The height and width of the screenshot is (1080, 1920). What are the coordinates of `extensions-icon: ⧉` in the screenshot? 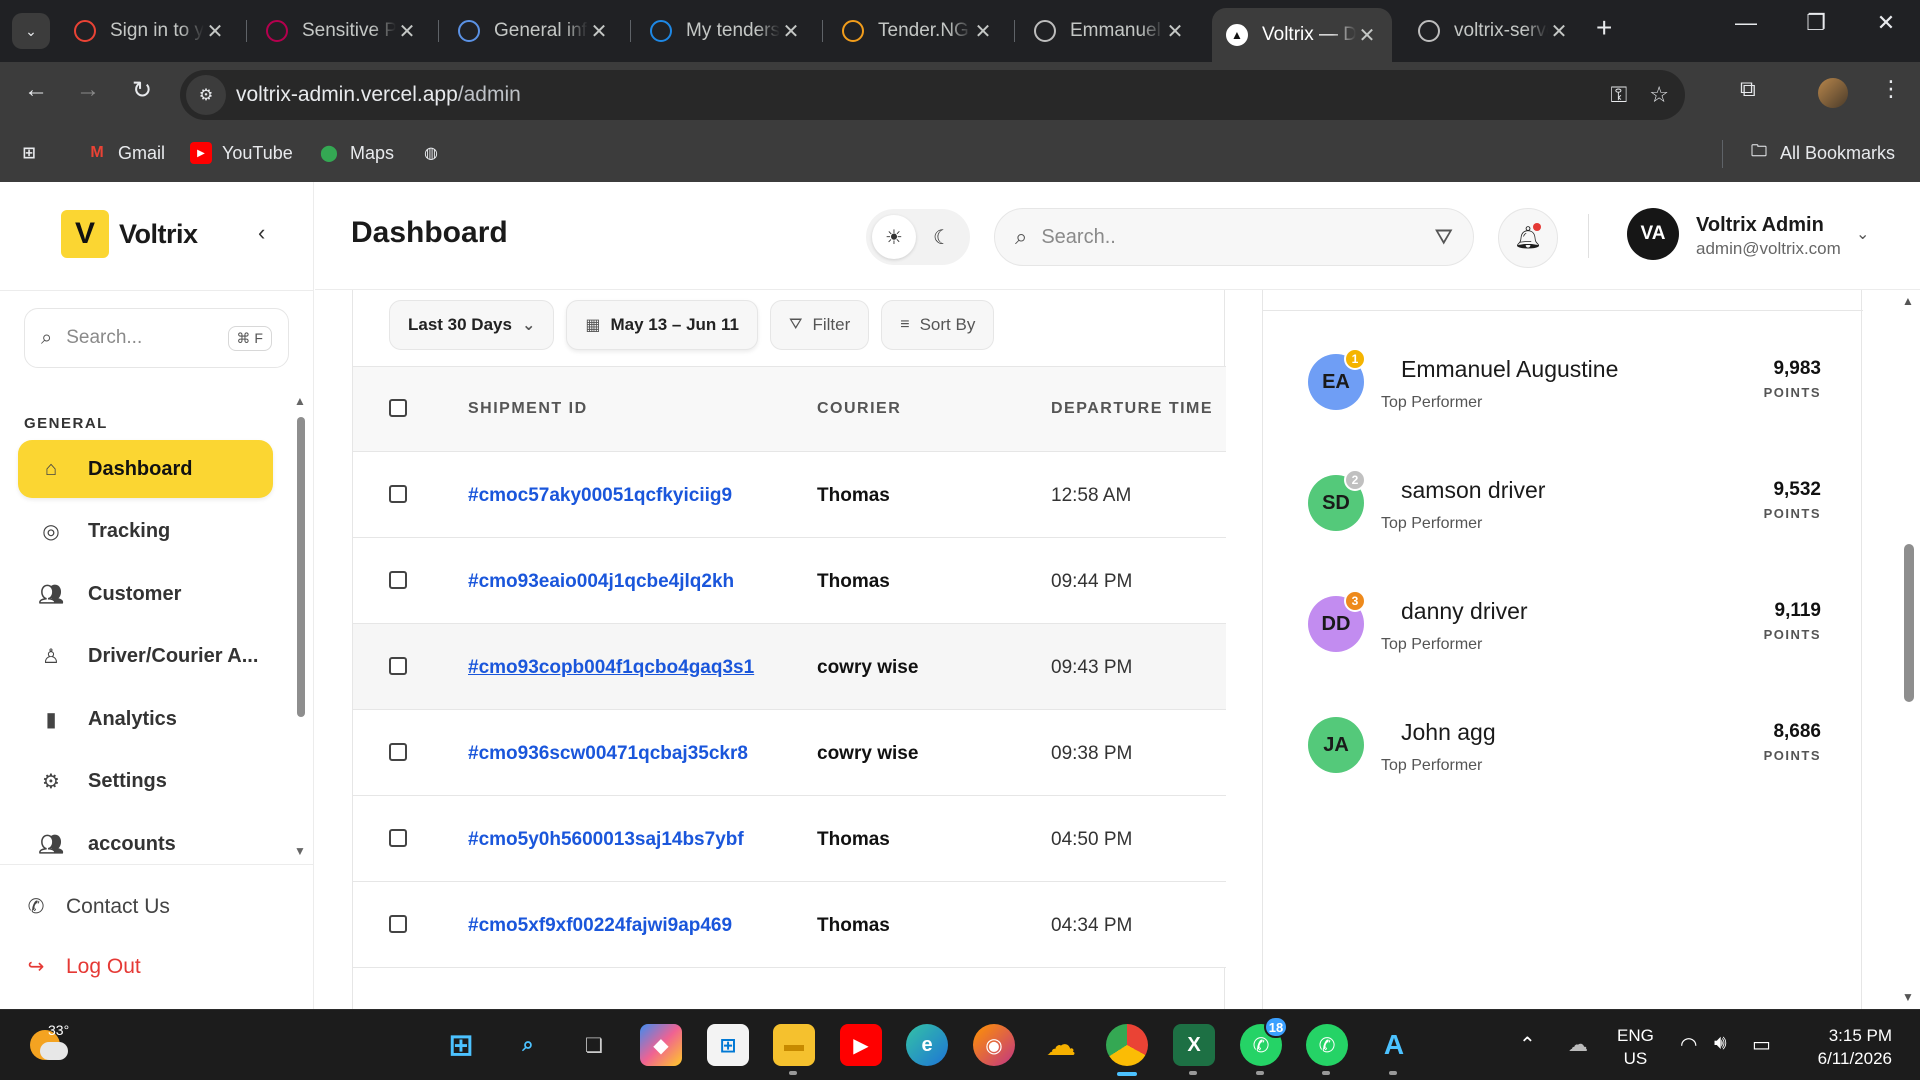 It's located at (1748, 89).